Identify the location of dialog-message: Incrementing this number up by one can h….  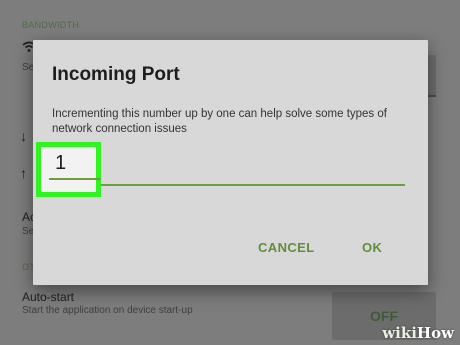
(219, 121).